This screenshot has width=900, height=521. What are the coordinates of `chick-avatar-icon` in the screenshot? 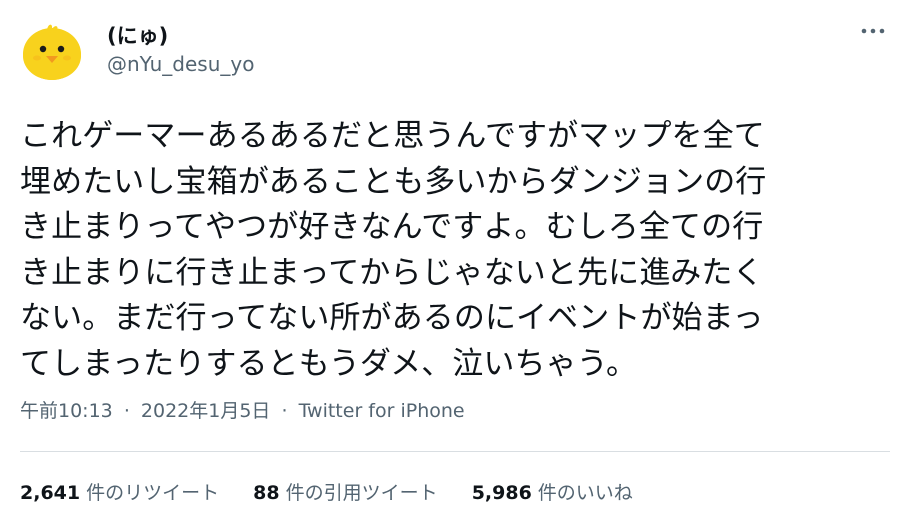 It's located at (52, 52).